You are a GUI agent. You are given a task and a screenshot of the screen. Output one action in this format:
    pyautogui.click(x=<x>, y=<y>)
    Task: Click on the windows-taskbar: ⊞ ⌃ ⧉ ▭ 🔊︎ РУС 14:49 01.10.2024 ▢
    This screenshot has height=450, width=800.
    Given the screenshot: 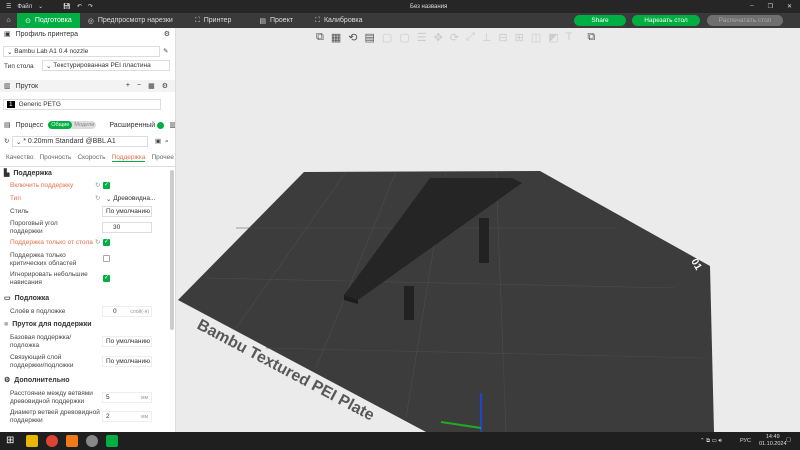 What is the action you would take?
    pyautogui.click(x=400, y=441)
    